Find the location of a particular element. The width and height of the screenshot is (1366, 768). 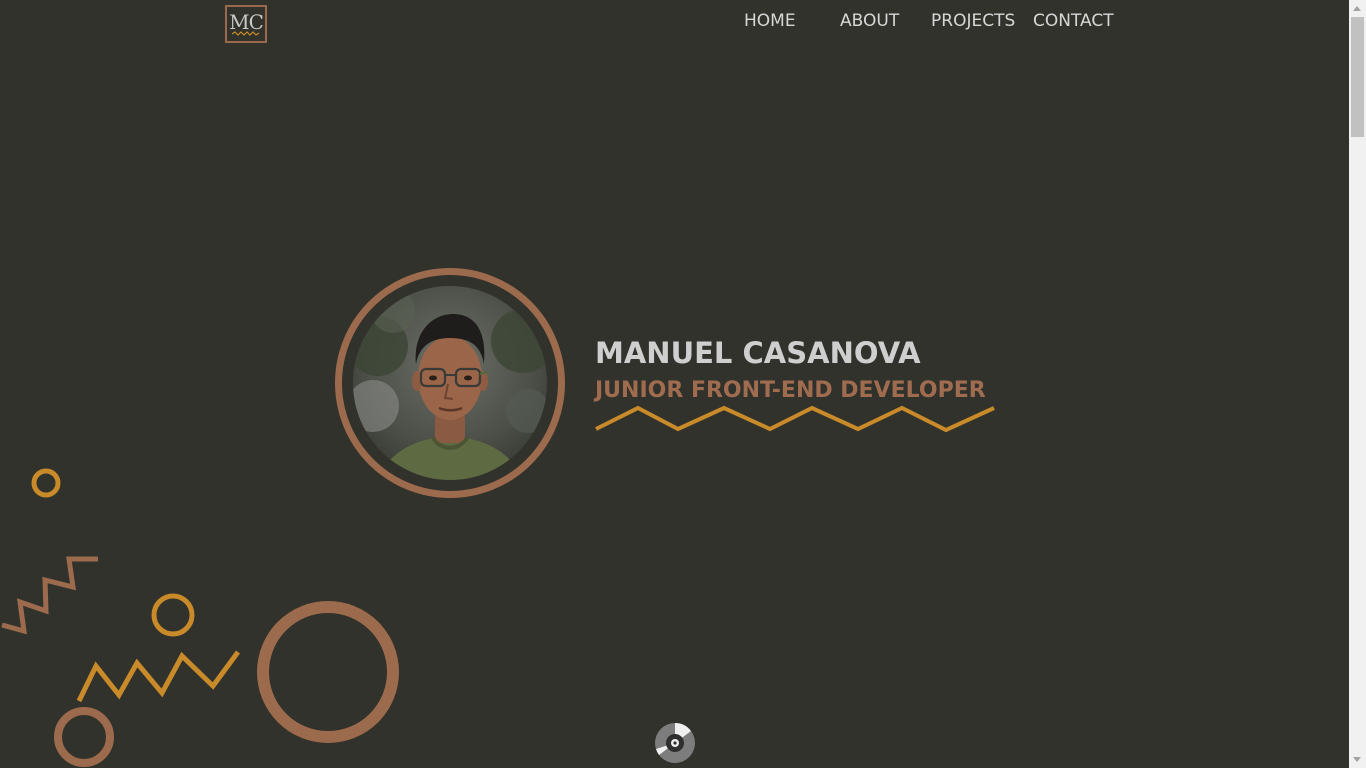

nav-contact-link: CONTACT is located at coordinates (1073, 21).